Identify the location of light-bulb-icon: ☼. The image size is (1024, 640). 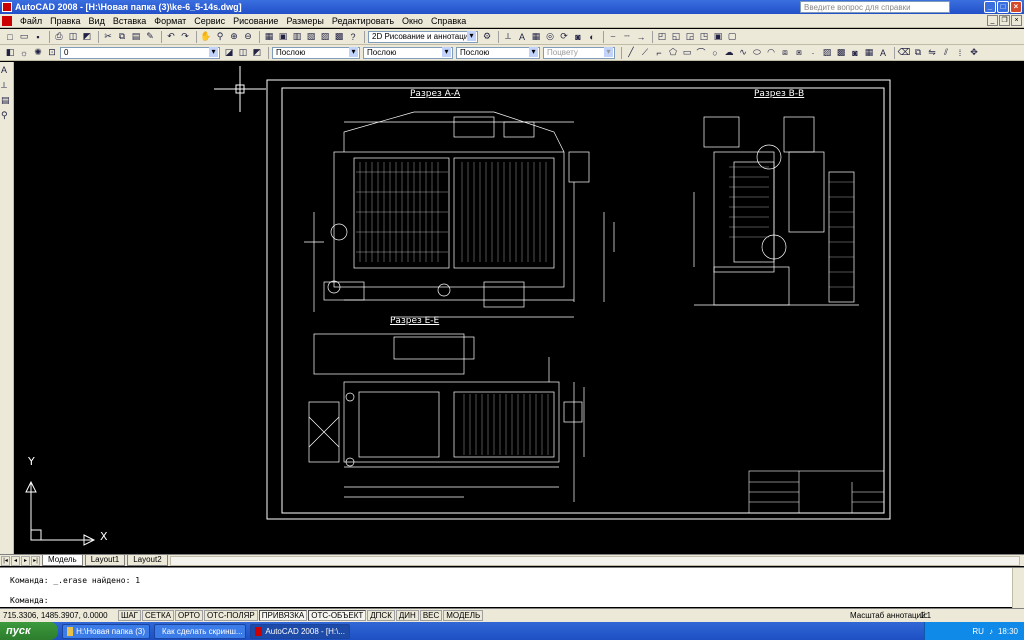
(24, 53).